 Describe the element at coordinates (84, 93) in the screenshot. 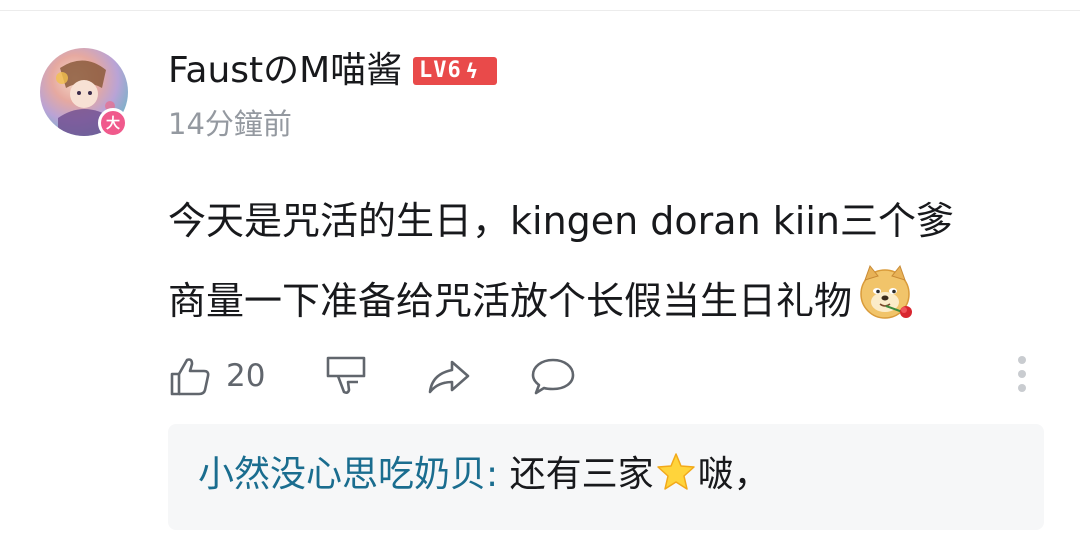

I see `avatar: 大` at that location.